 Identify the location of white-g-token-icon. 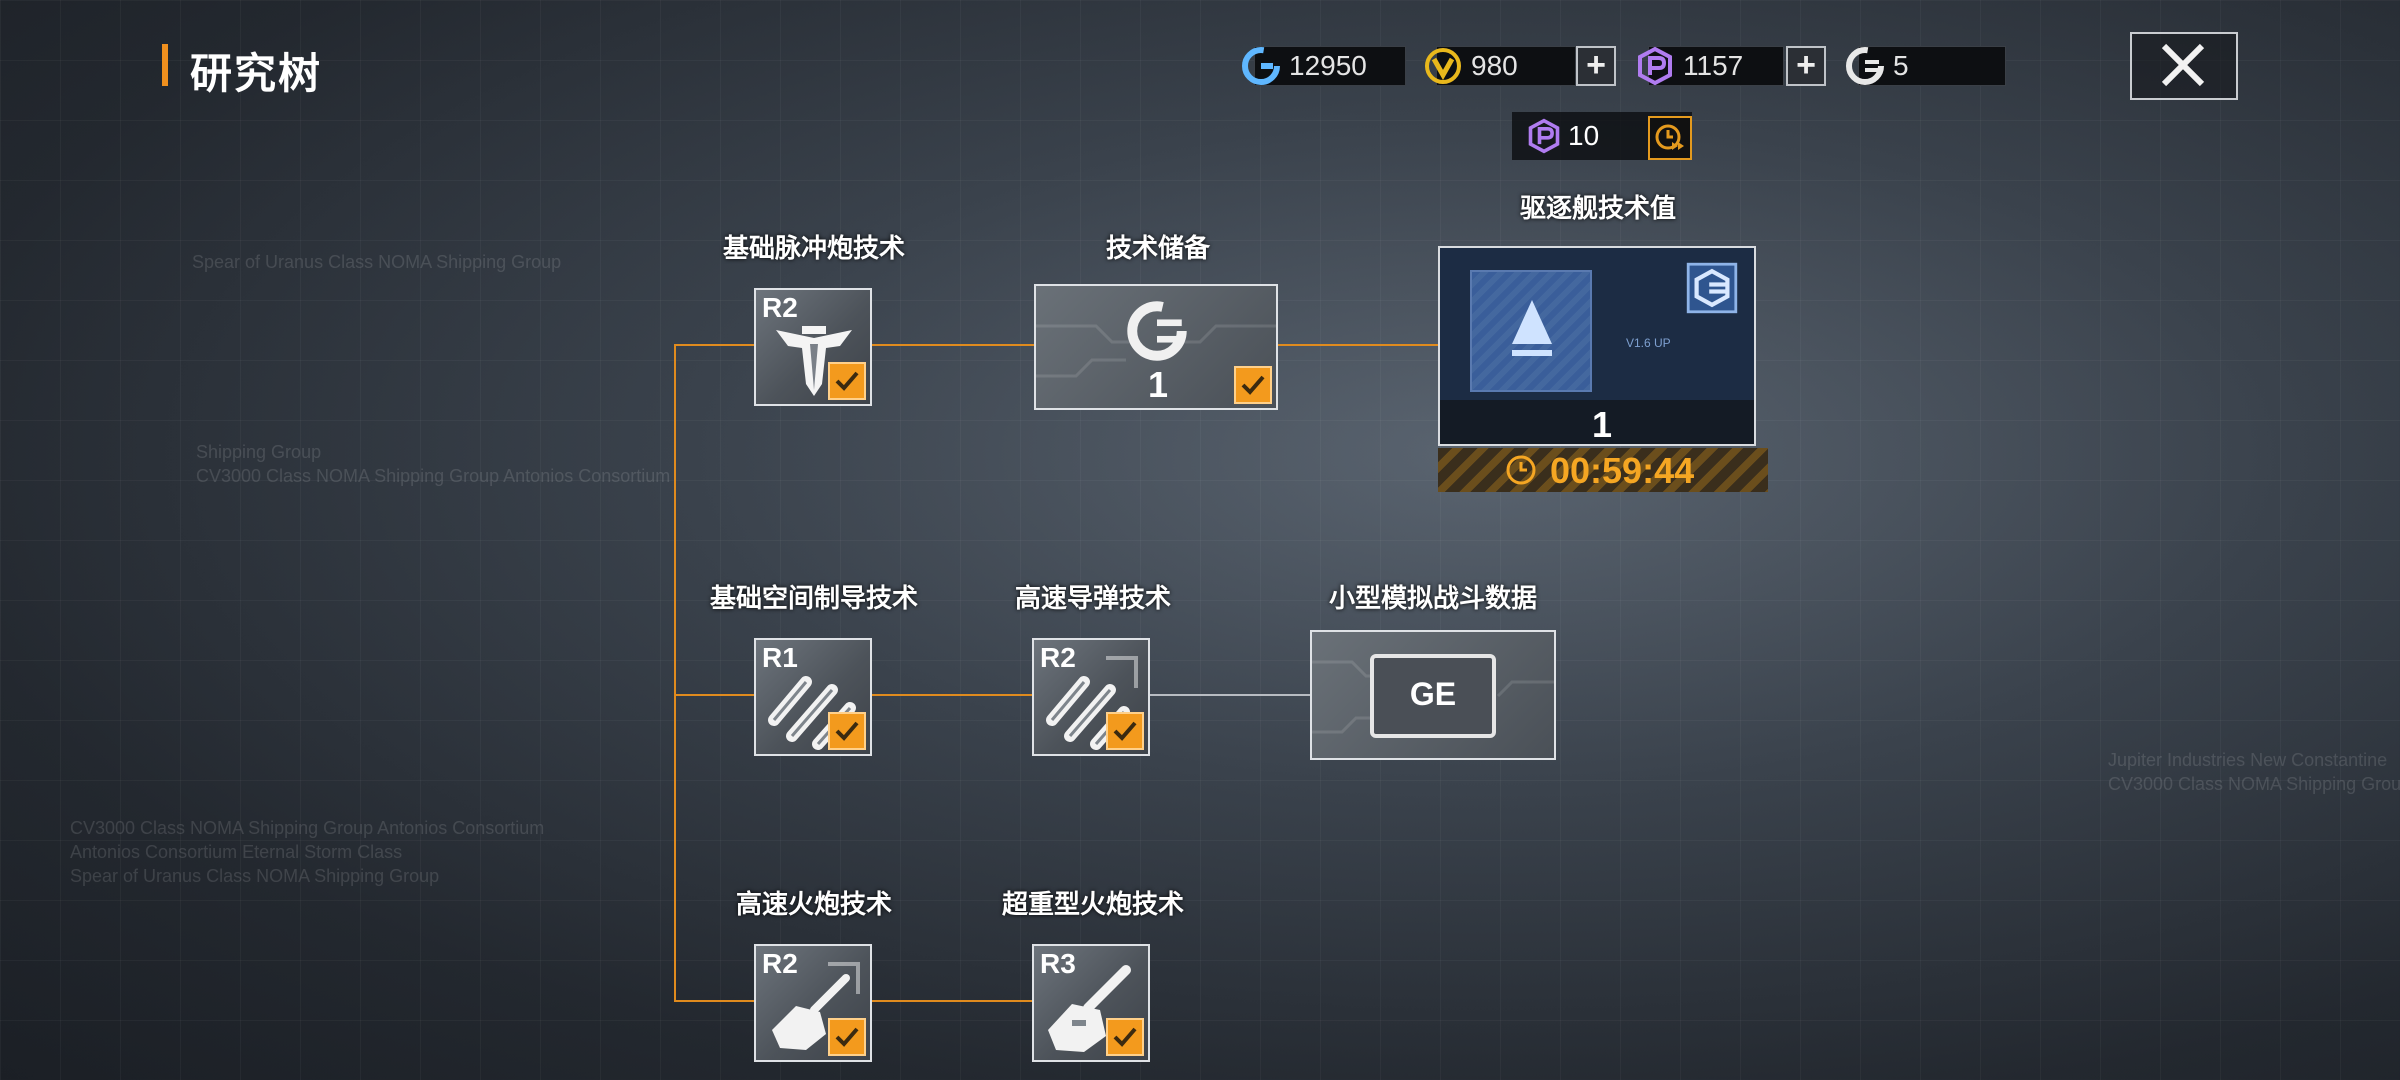
(1865, 66).